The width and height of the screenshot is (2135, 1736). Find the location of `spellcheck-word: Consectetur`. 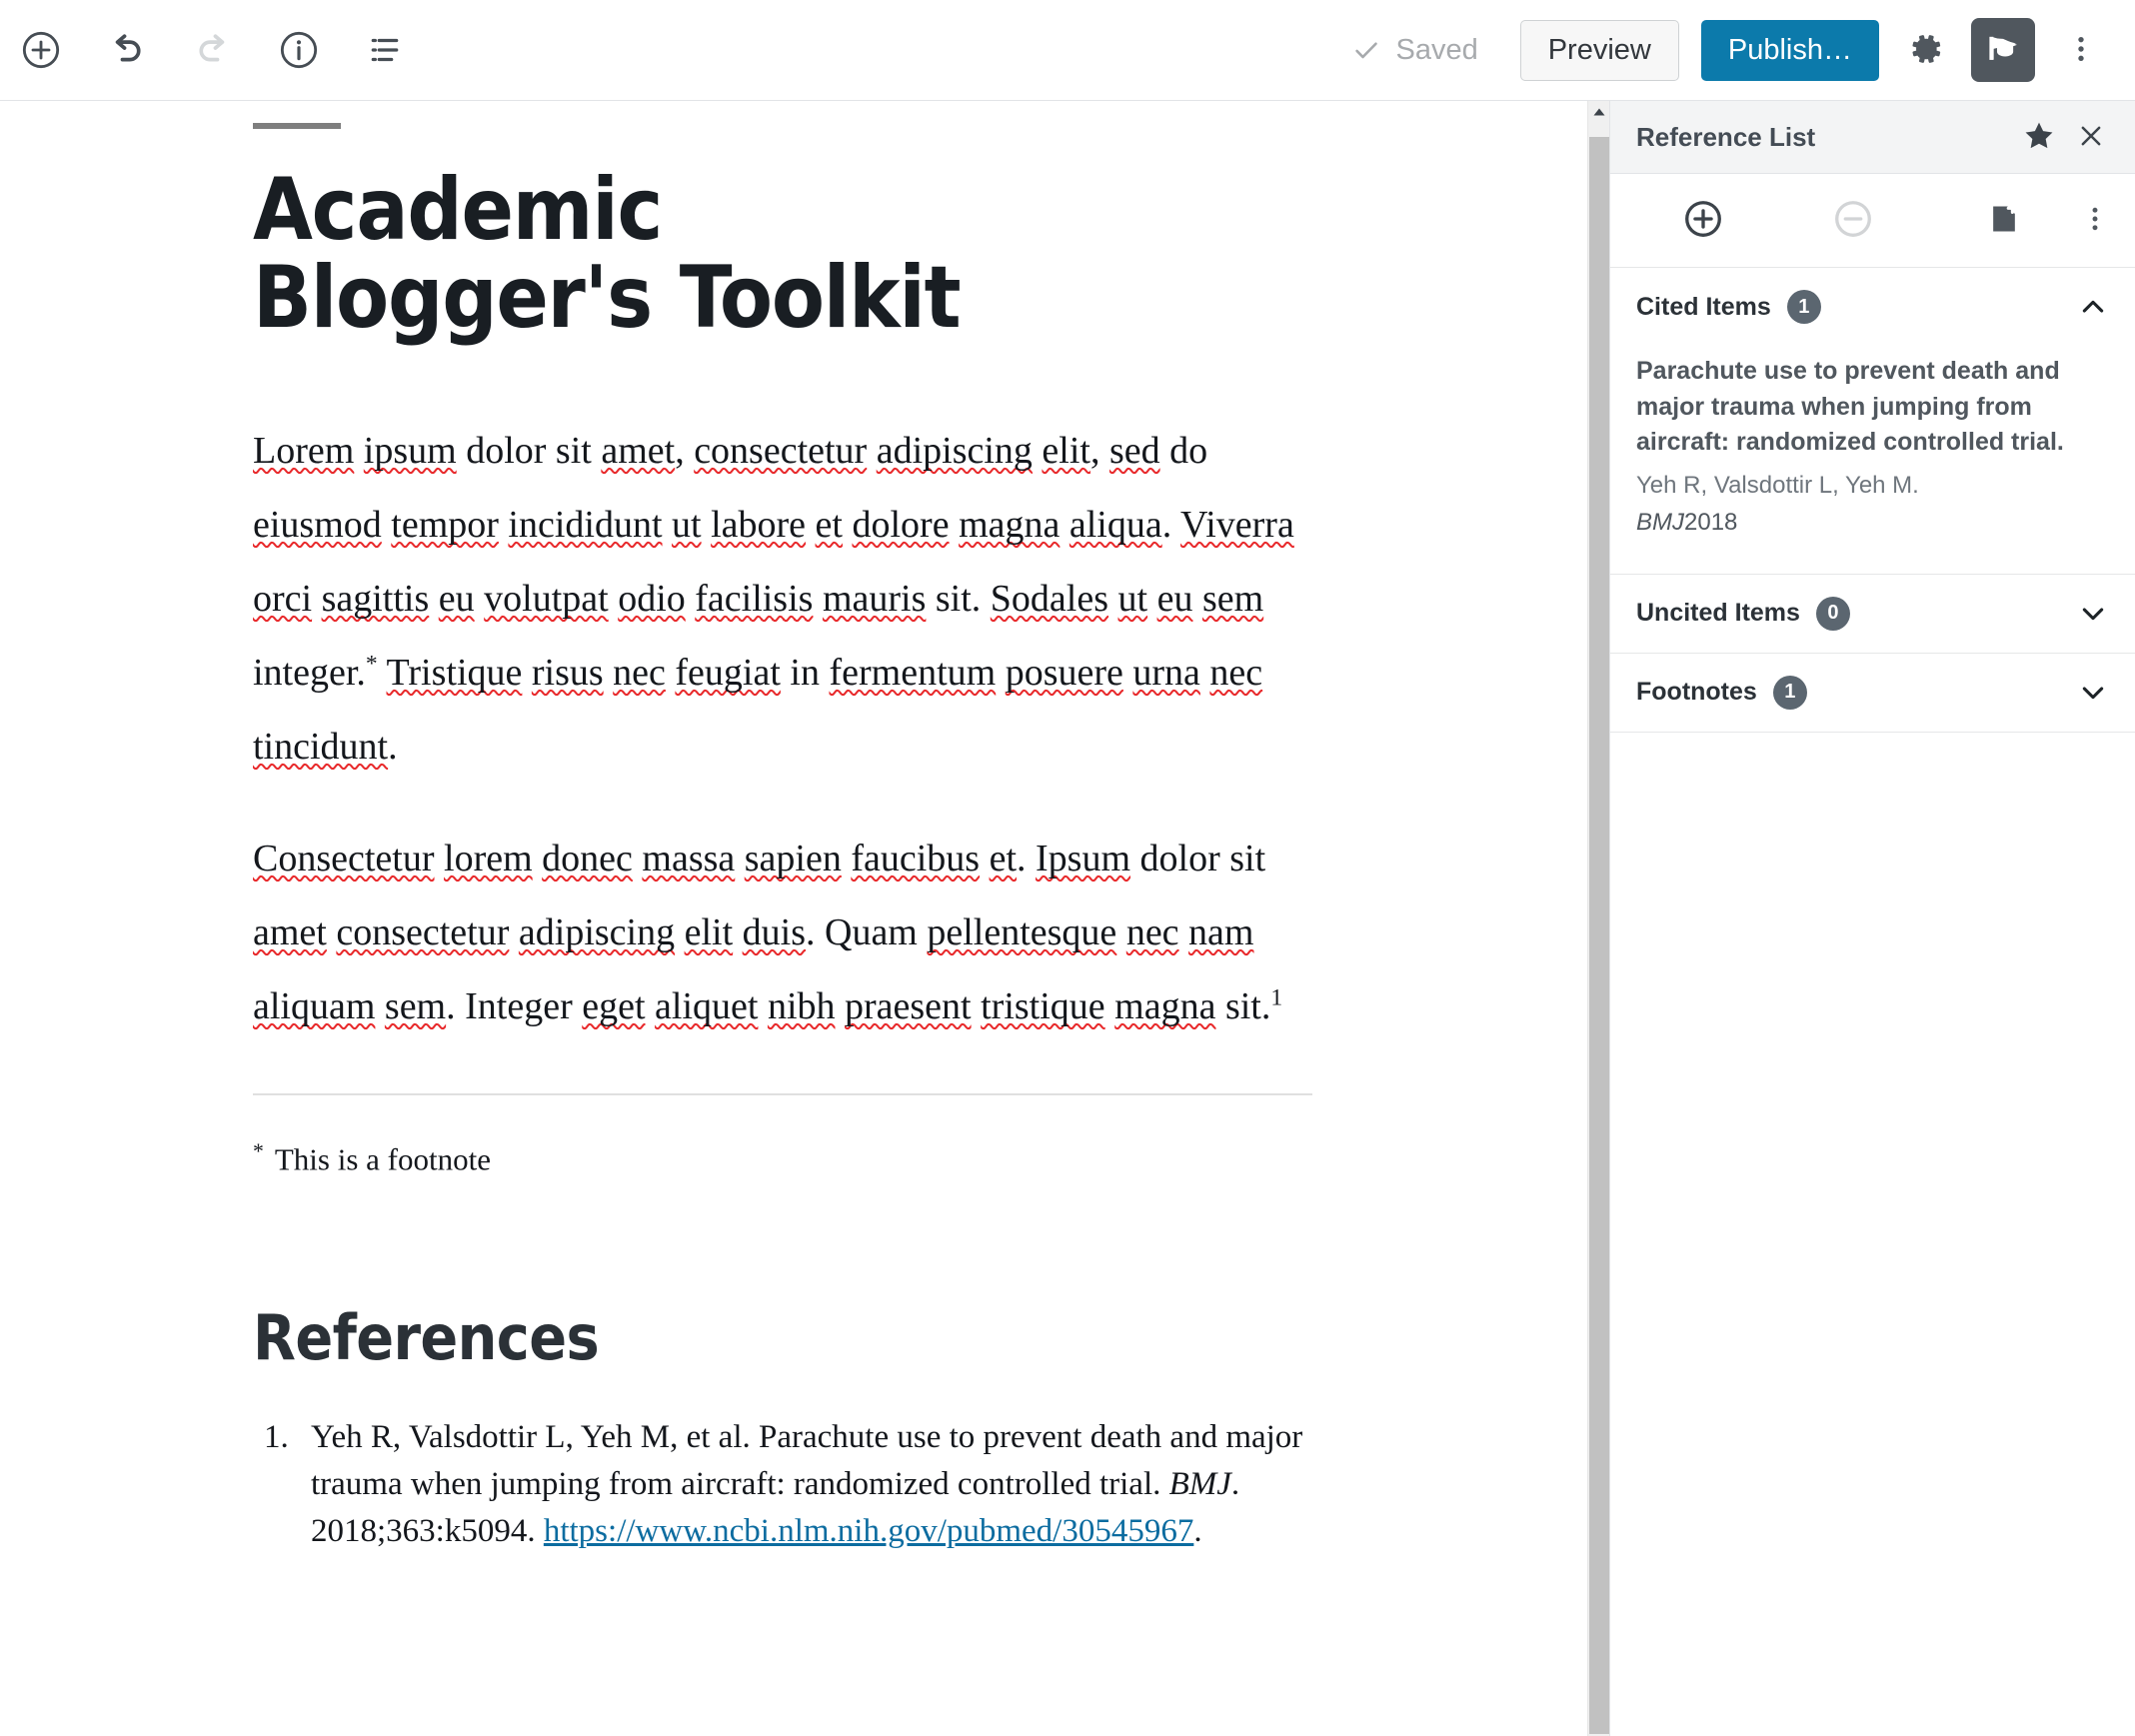

spellcheck-word: Consectetur is located at coordinates (344, 859).